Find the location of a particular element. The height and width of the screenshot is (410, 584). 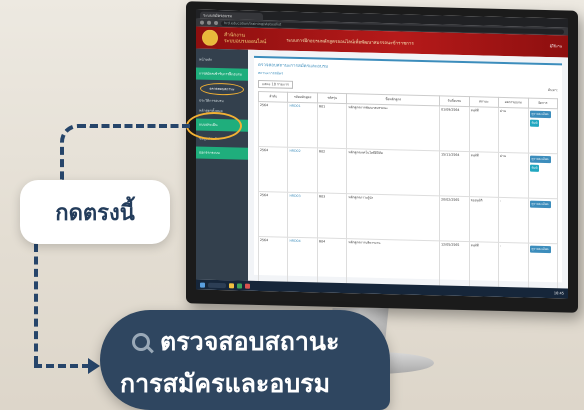

col-header: จัดการ is located at coordinates (543, 103).